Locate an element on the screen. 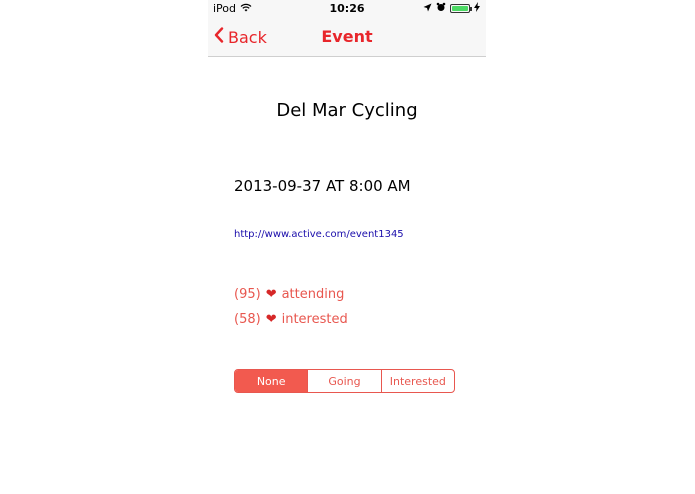 This screenshot has height=494, width=695. rsvp-segmented-control: None Going Interested is located at coordinates (344, 381).